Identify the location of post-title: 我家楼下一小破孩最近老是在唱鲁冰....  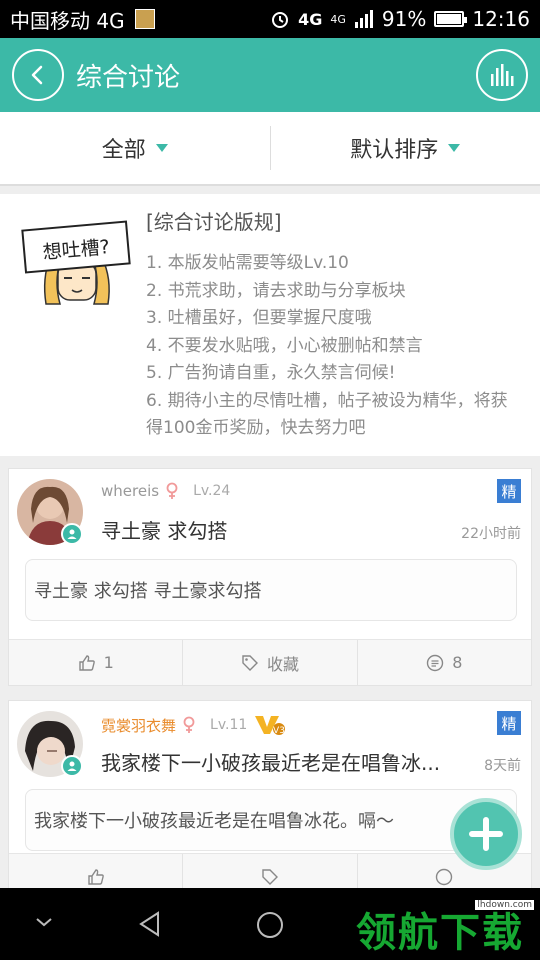
(289, 761).